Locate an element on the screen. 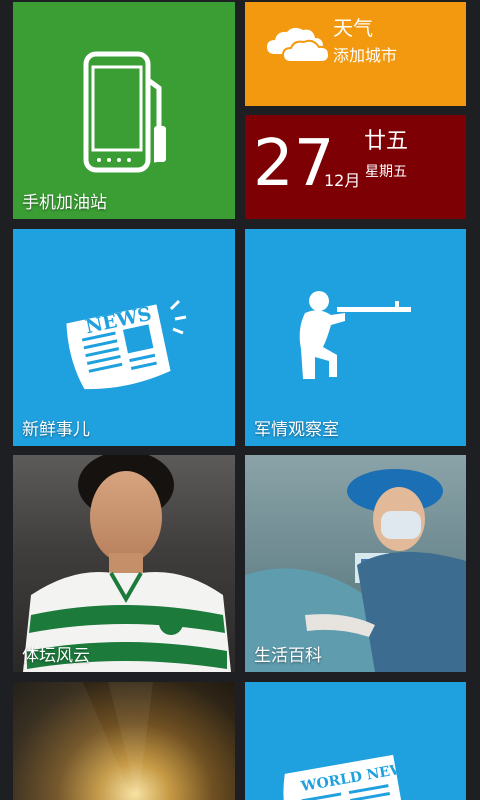 Image resolution: width=480 pixels, height=800 pixels. tile-sports: 体坛风云 is located at coordinates (124, 563).